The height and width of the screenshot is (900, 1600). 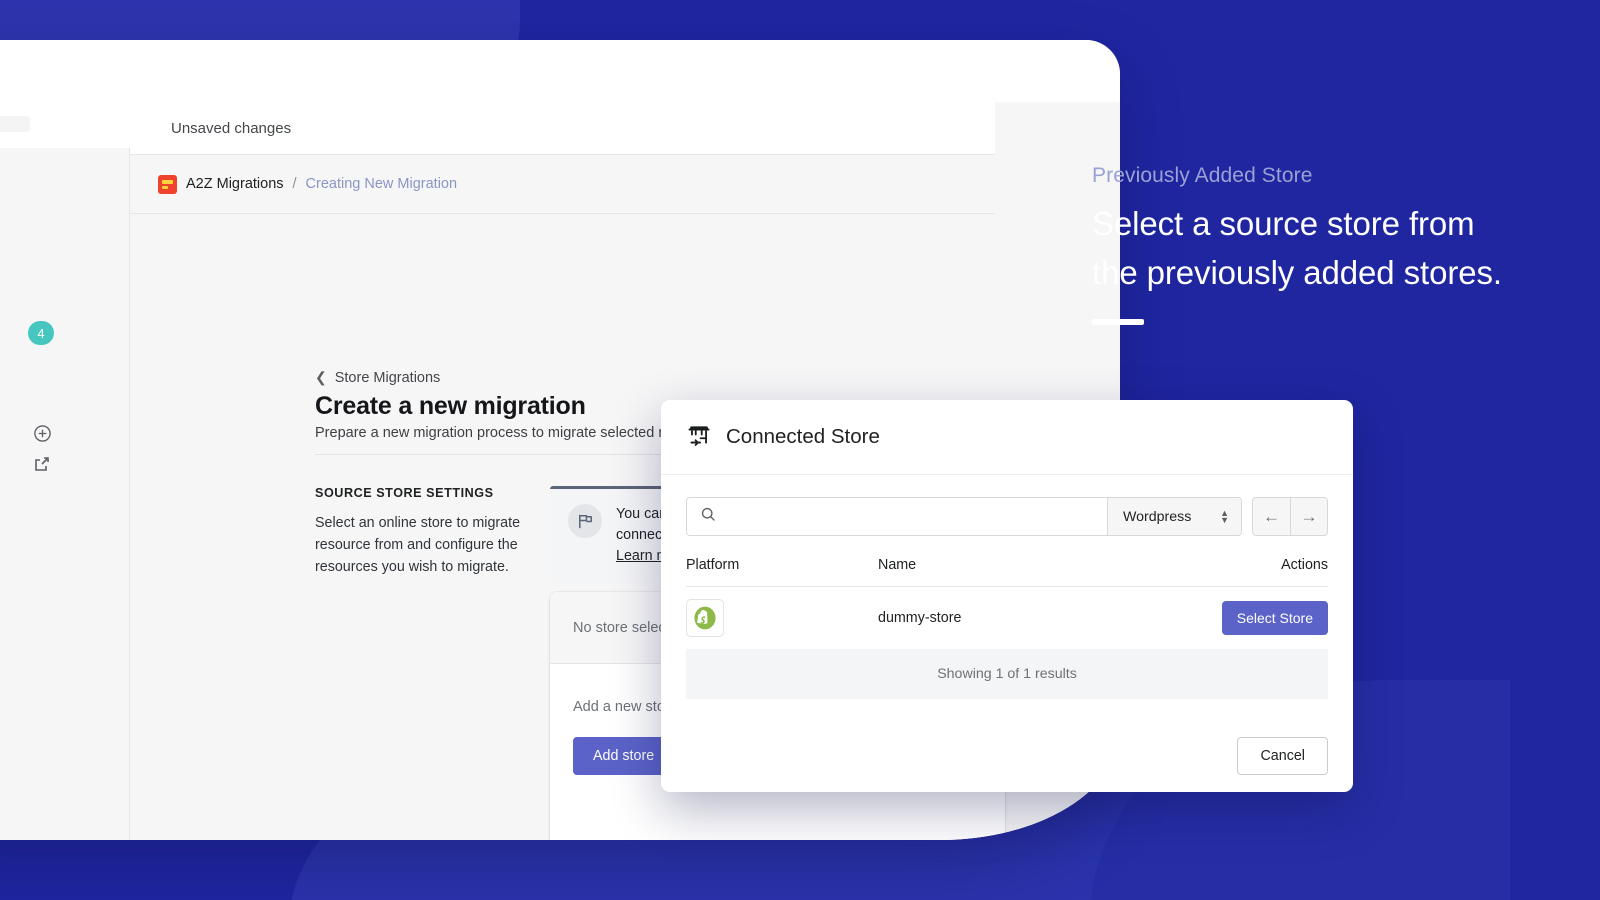 I want to click on modal-title: Connected Store, so click(x=803, y=436).